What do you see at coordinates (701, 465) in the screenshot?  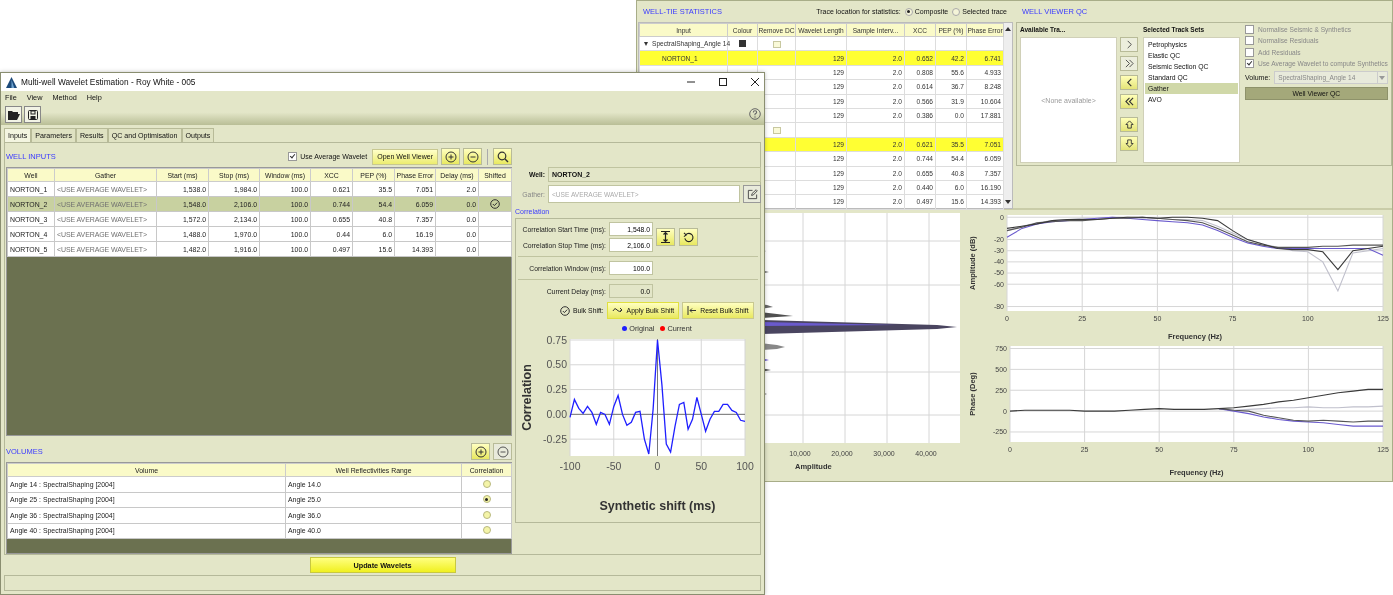 I see `tick-label: 50` at bounding box center [701, 465].